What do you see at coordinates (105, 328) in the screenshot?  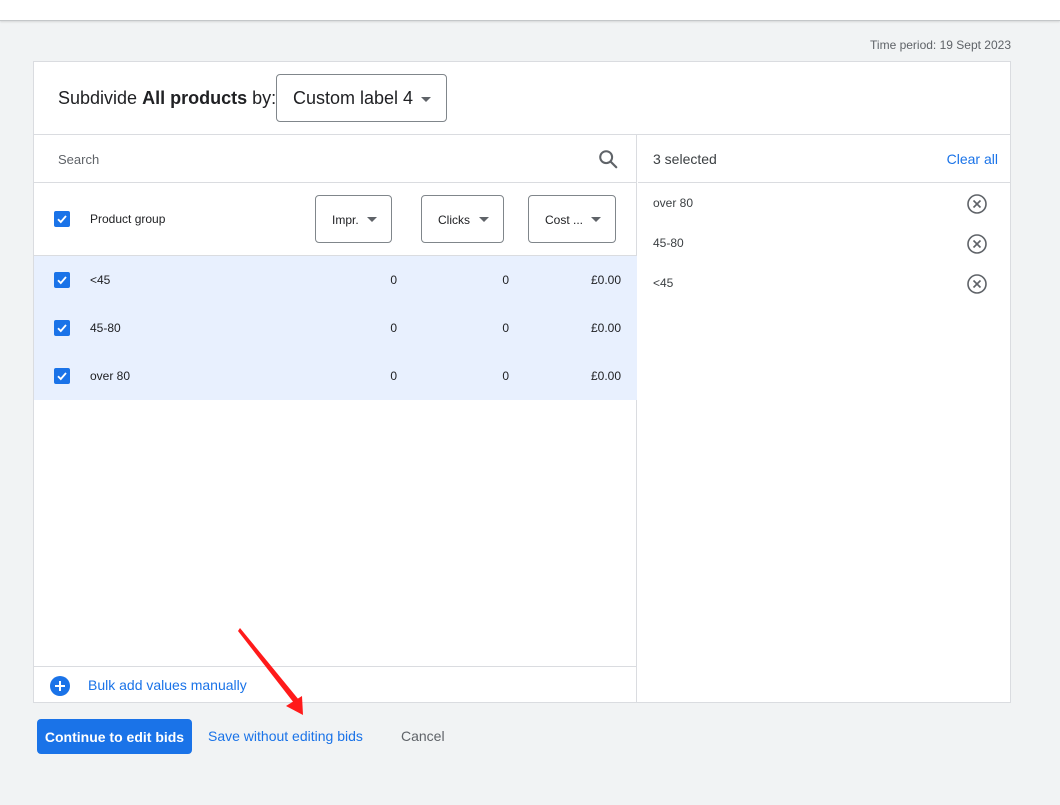 I see `row-name: 45-80` at bounding box center [105, 328].